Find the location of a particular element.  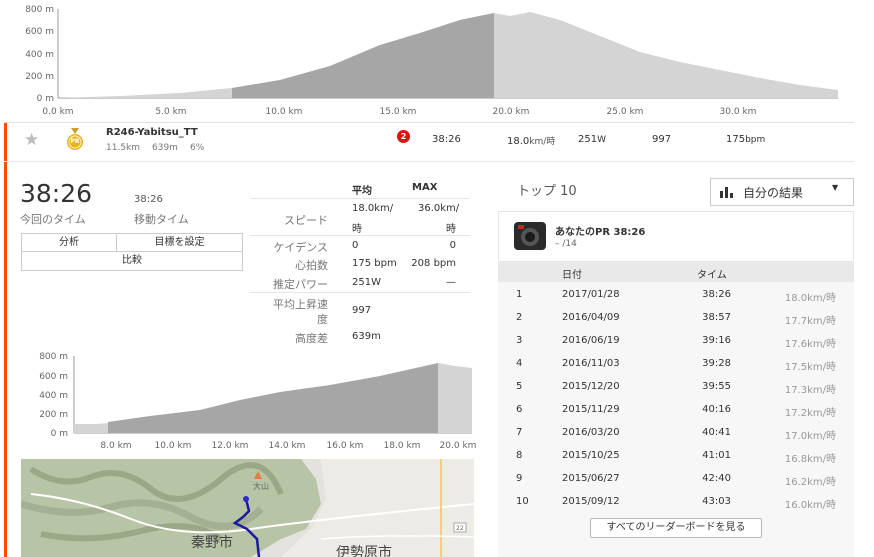

route-map: 秦野市 伊勢原市 大山 22 is located at coordinates (247, 508).